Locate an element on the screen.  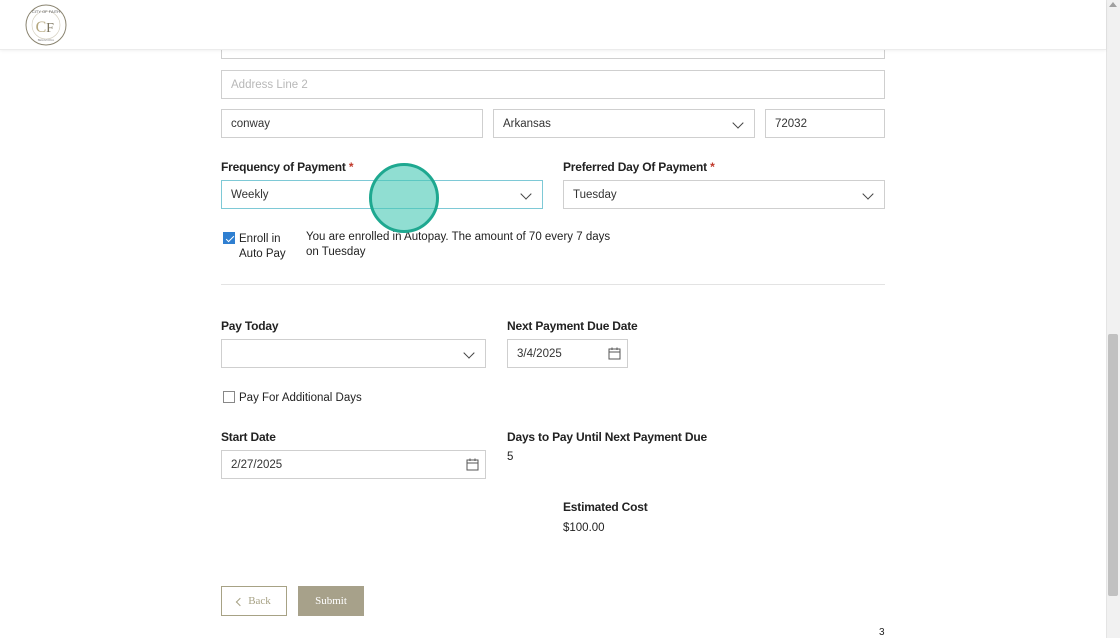
estimated-cost-label: Estimated Cost is located at coordinates (605, 507).